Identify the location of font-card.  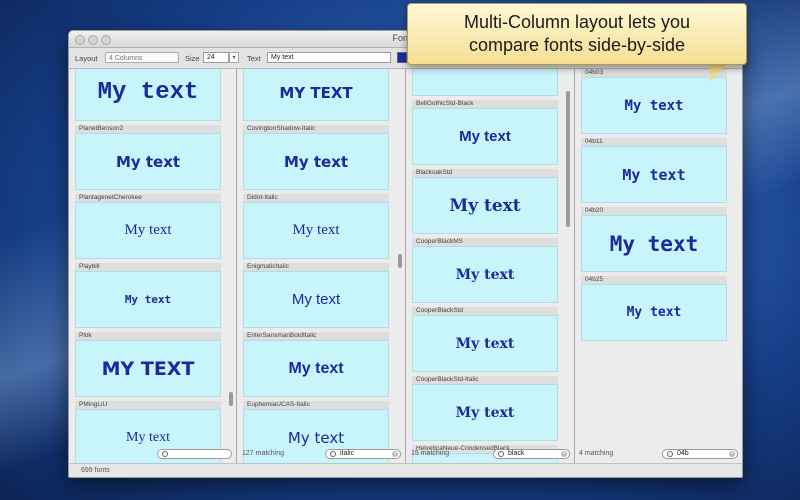
(485, 82).